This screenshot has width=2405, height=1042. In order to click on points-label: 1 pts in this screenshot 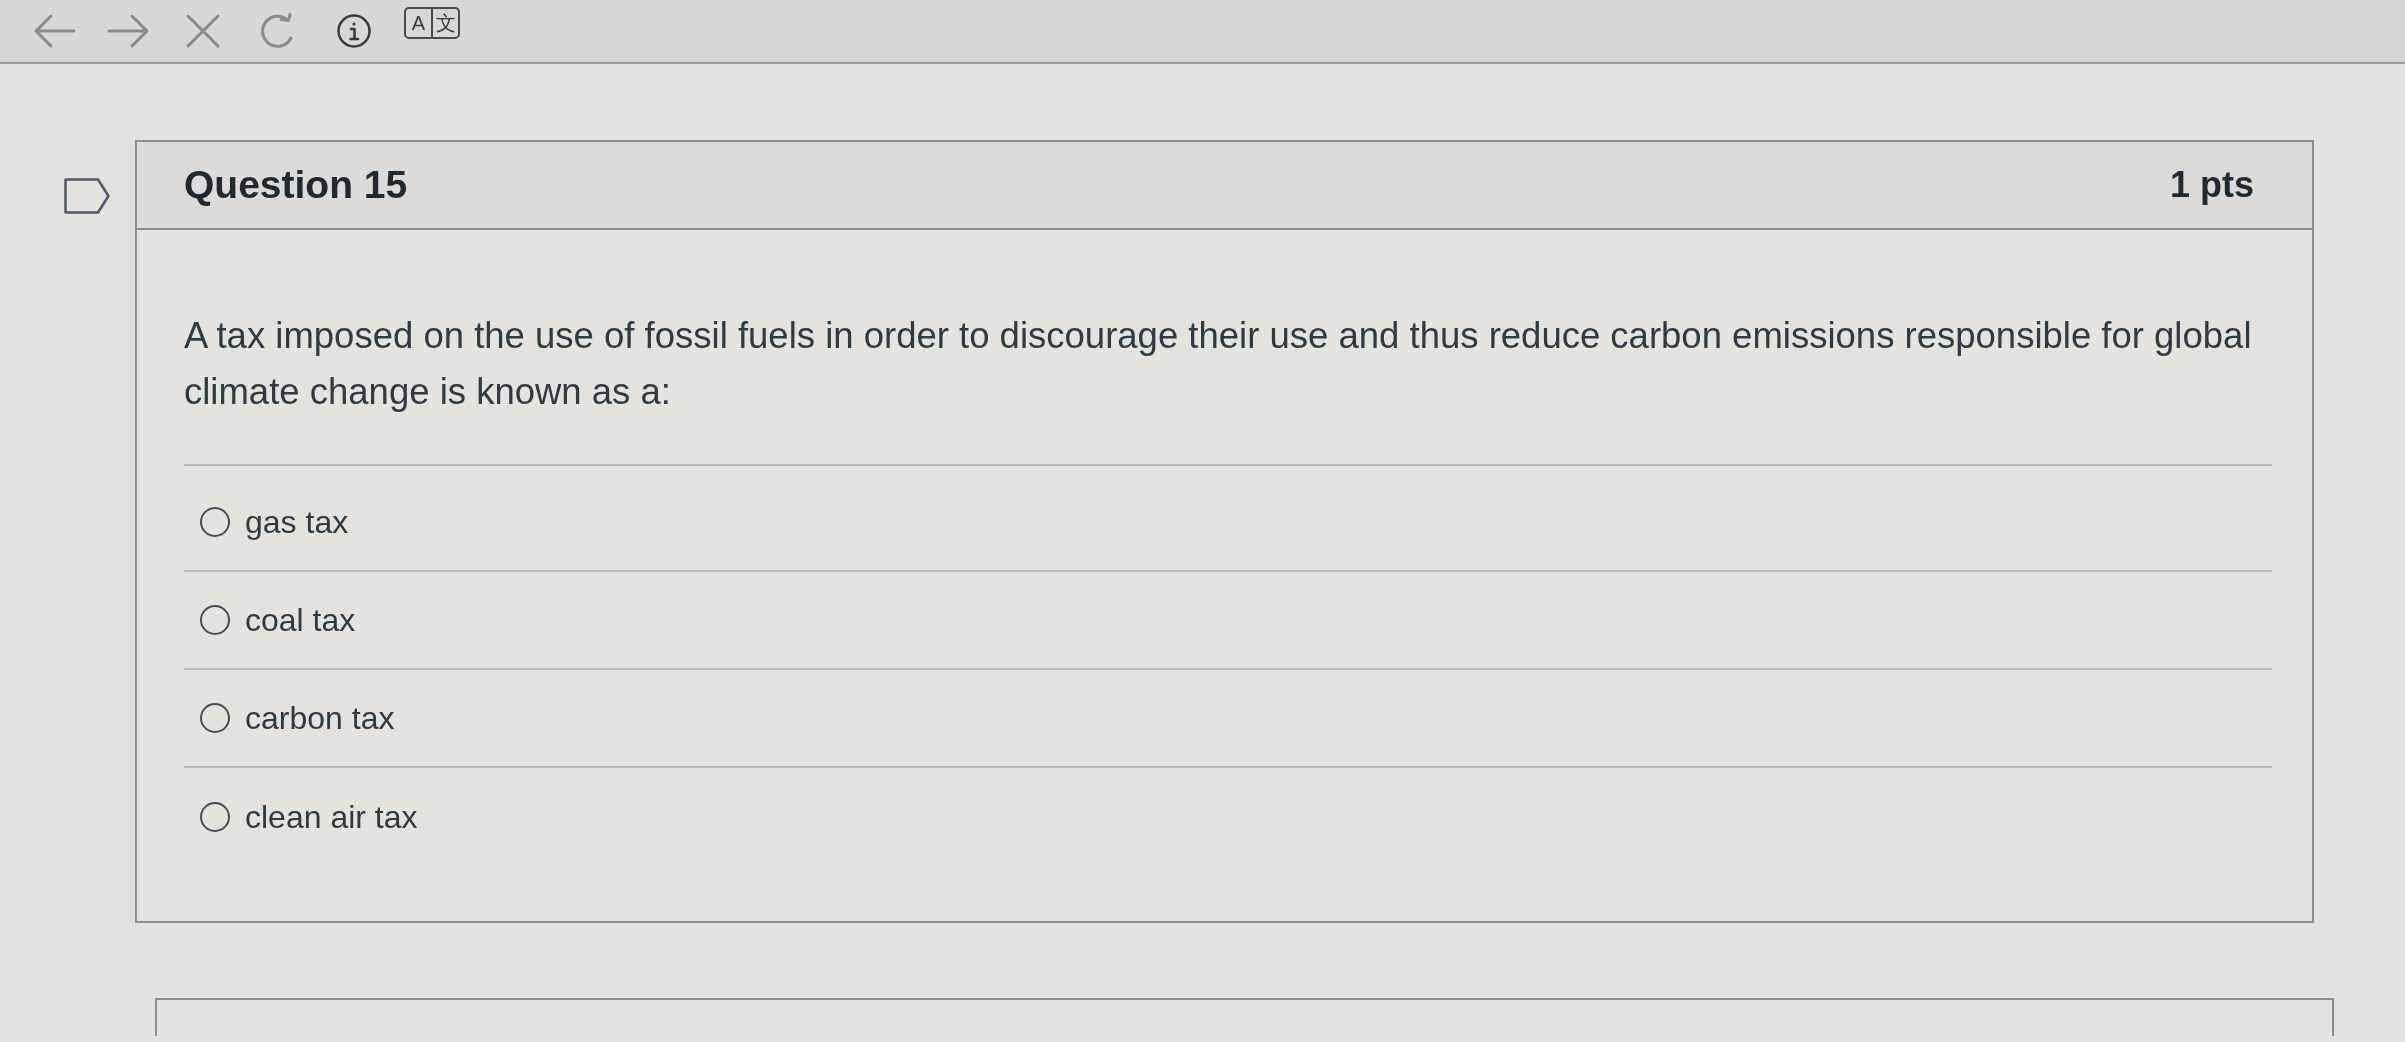, I will do `click(2211, 185)`.